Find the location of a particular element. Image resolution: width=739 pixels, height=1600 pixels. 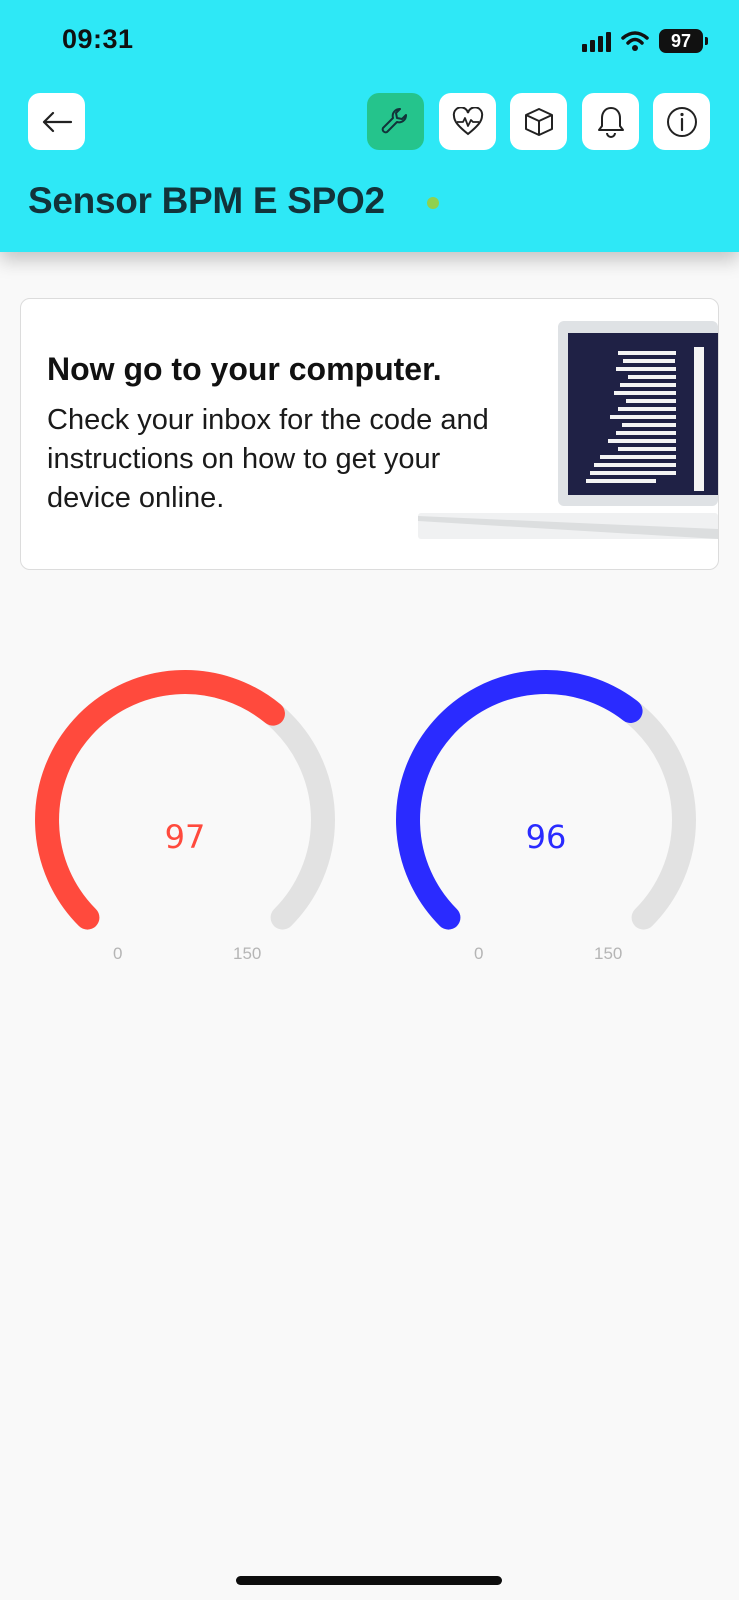

wrench-icon is located at coordinates (394, 120).